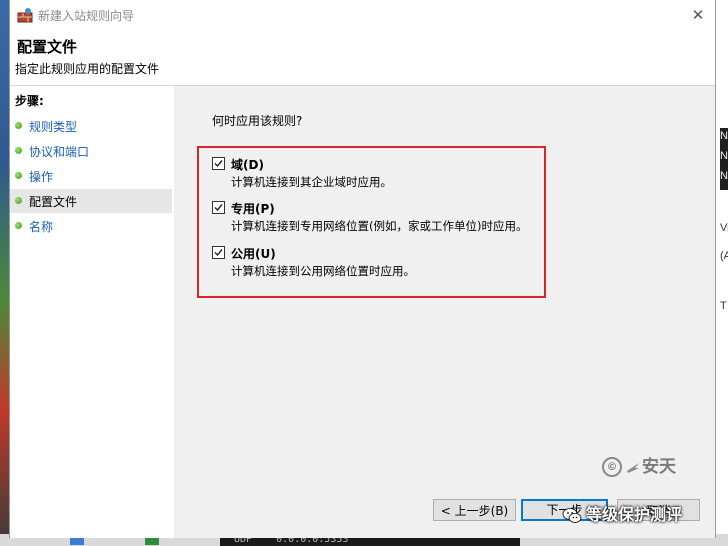  I want to click on page-subtitle: 指定此规则应用的配置文件, so click(87, 69).